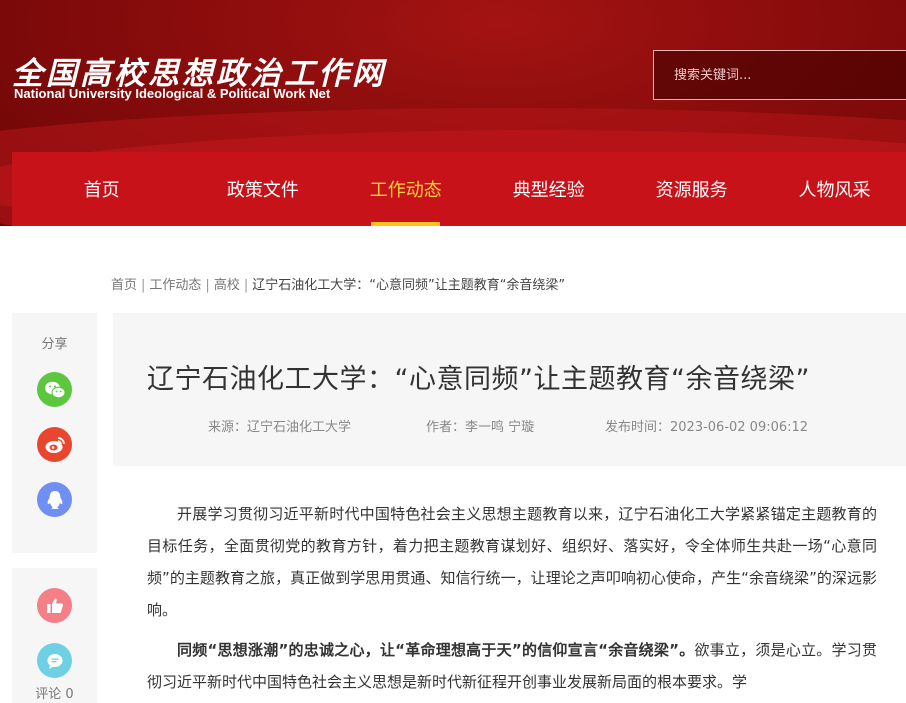  What do you see at coordinates (54, 344) in the screenshot?
I see `share-label: 分享` at bounding box center [54, 344].